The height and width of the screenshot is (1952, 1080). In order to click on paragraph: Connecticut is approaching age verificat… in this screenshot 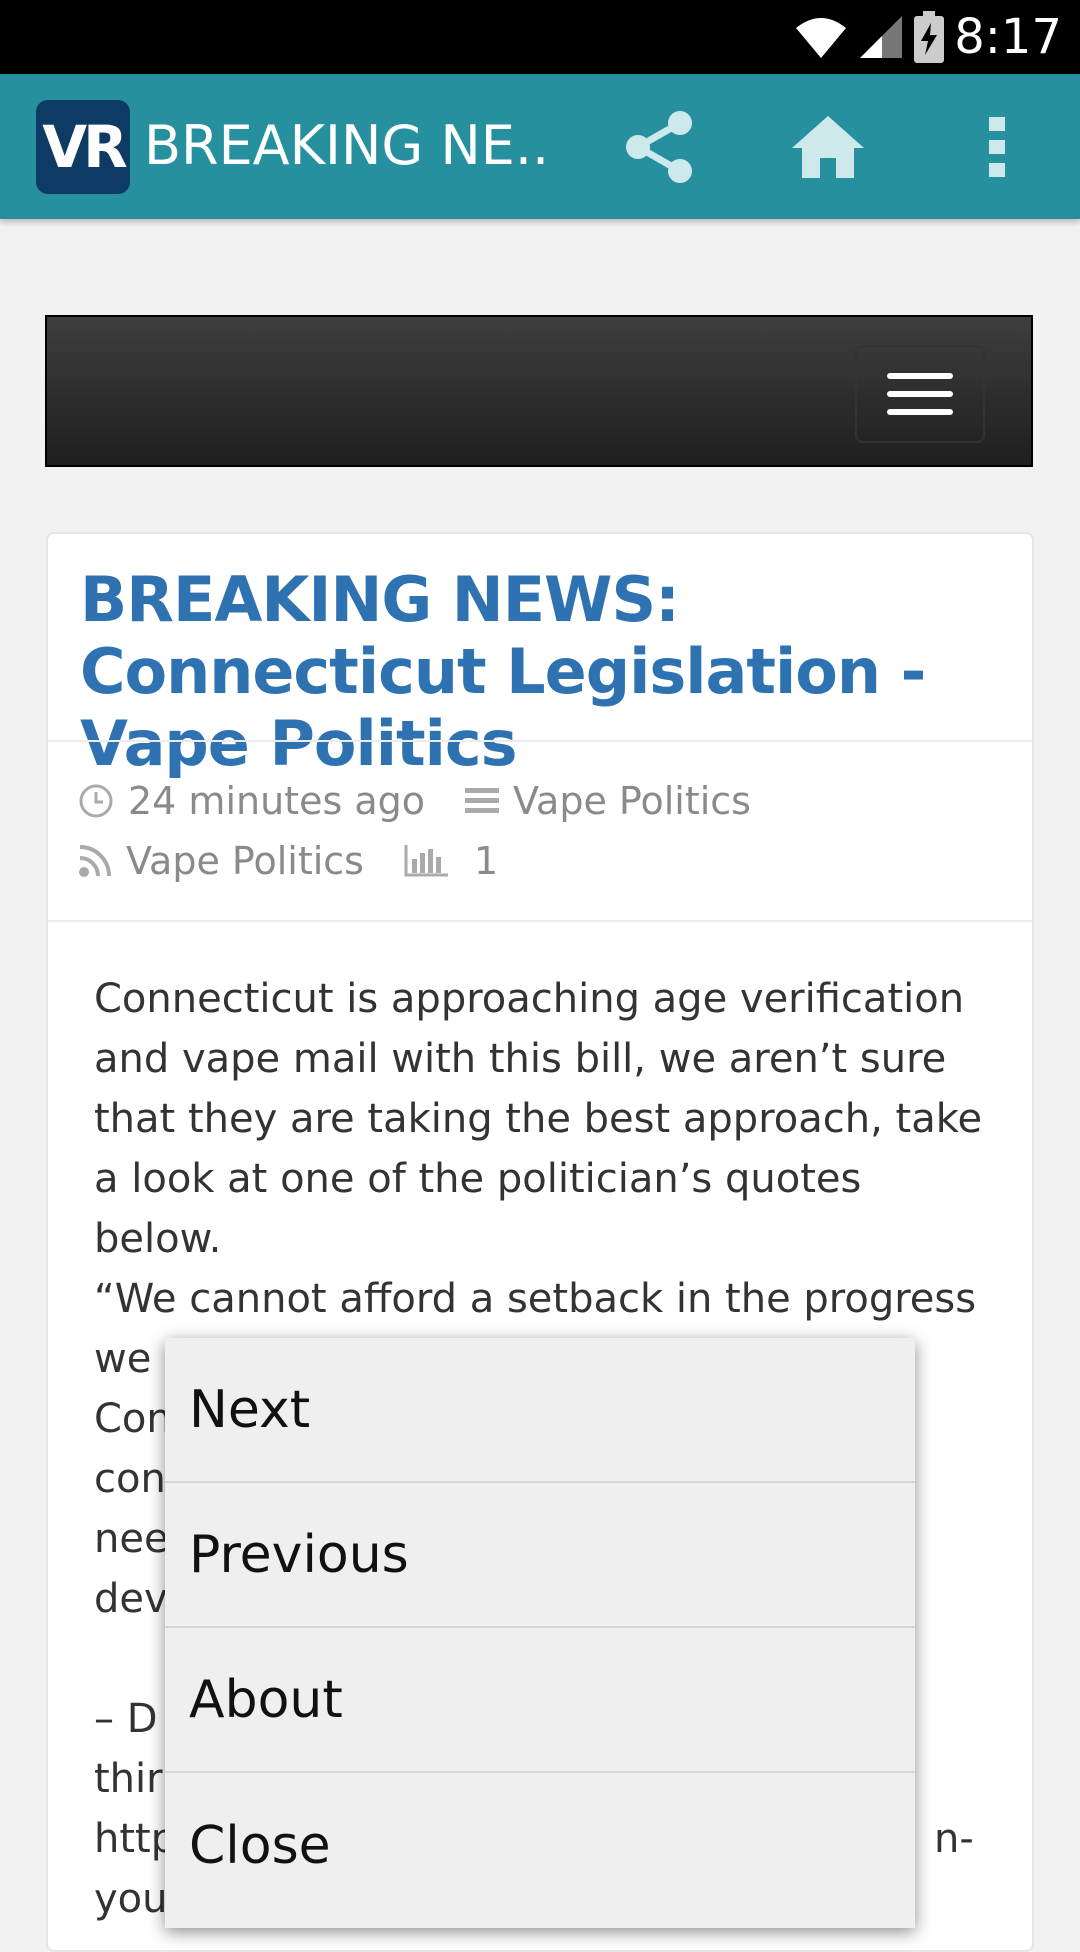, I will do `click(538, 1119)`.